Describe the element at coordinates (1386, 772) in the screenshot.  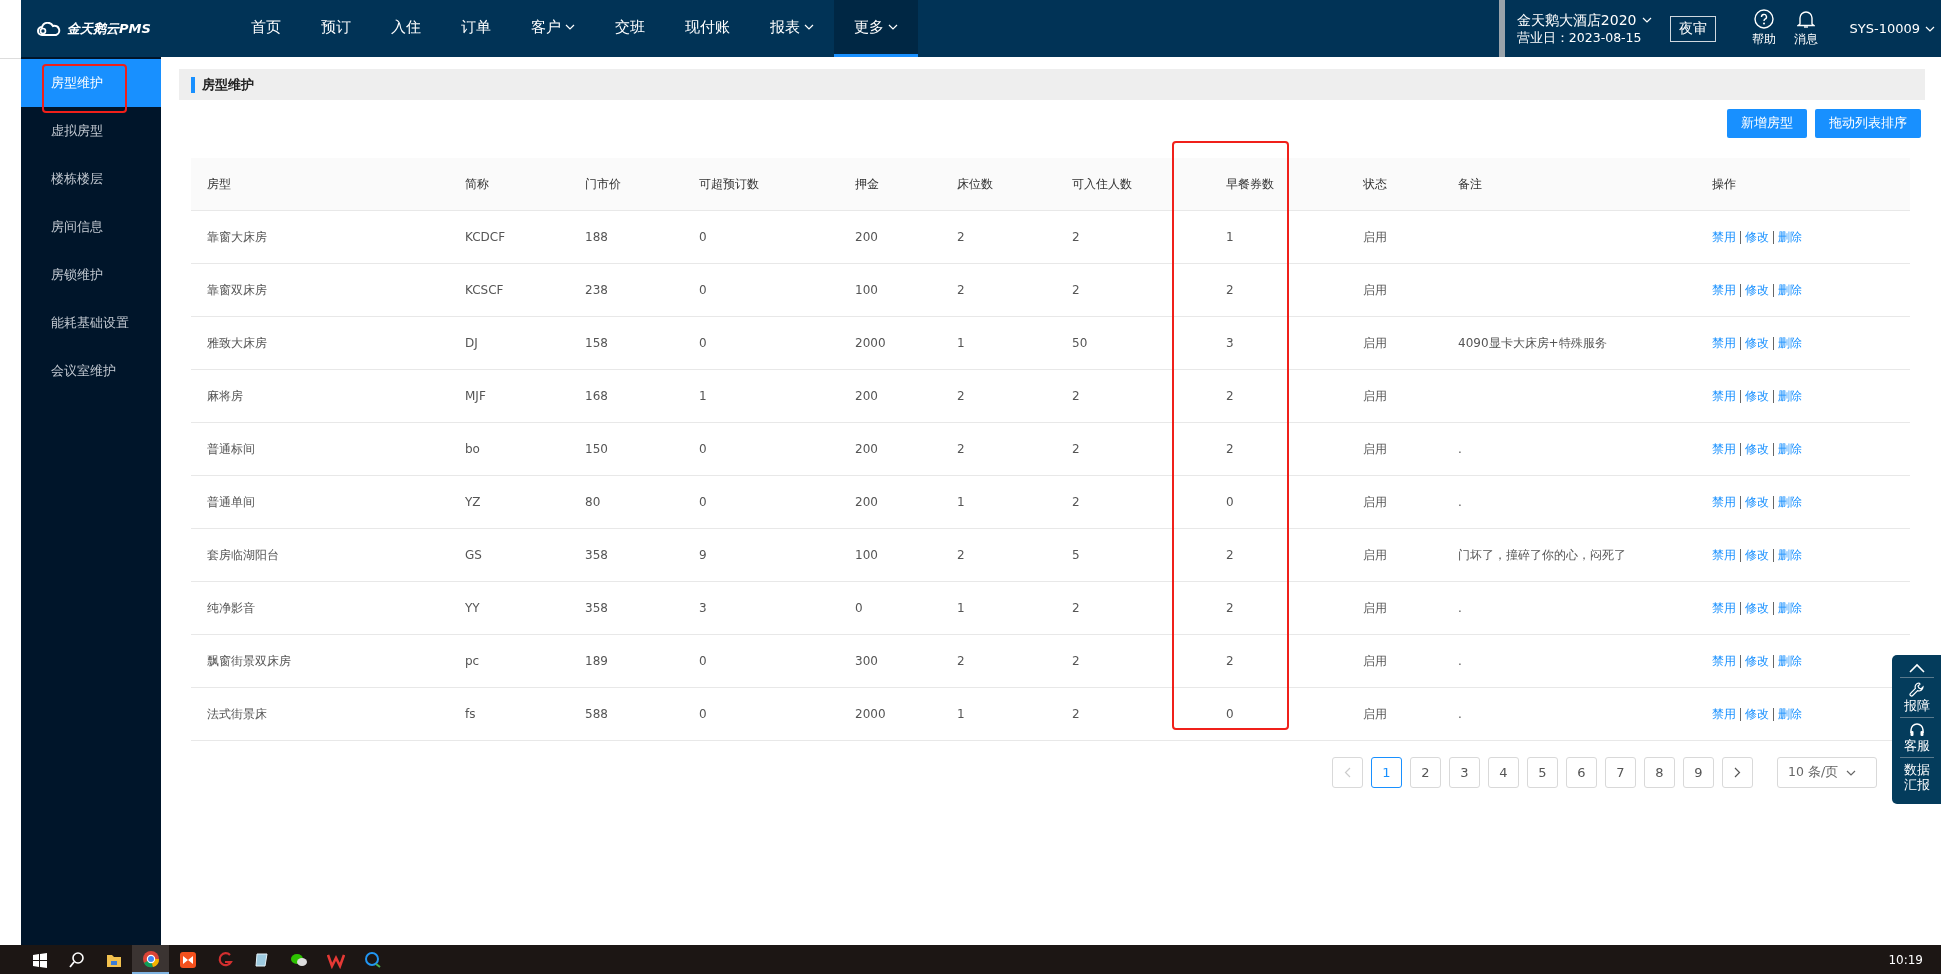
I see `page-button: 1` at that location.